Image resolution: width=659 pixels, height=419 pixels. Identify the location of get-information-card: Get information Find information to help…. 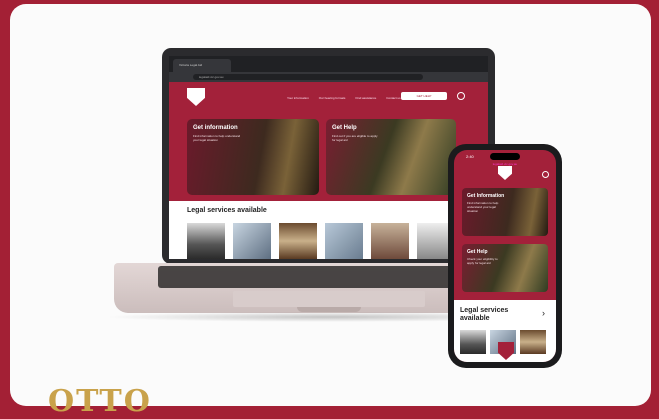
(253, 157).